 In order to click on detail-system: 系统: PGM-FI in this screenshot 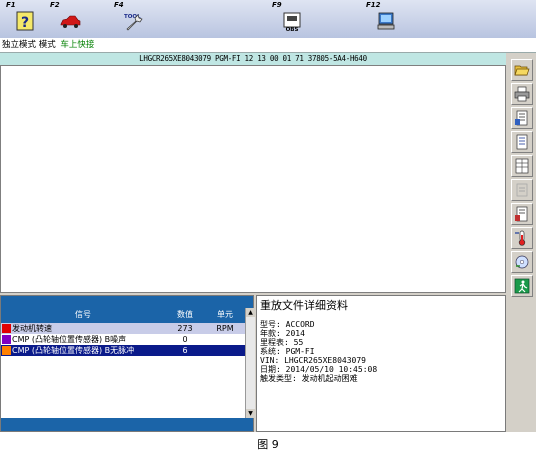, I will do `click(287, 351)`.